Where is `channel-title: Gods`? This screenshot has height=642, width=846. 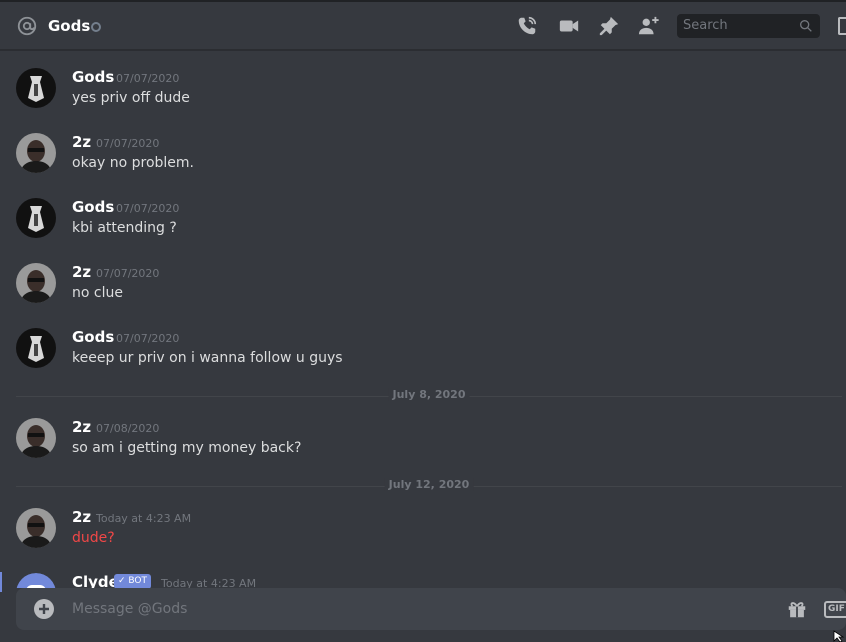 channel-title: Gods is located at coordinates (69, 26).